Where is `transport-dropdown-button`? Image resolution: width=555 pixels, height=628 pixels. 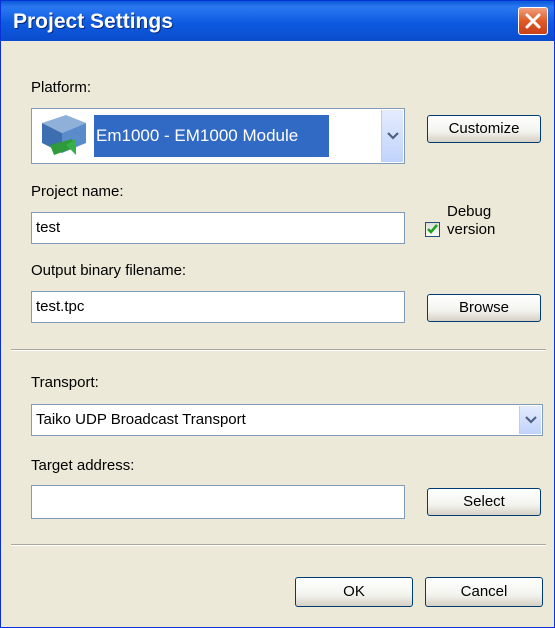
transport-dropdown-button is located at coordinates (530, 420).